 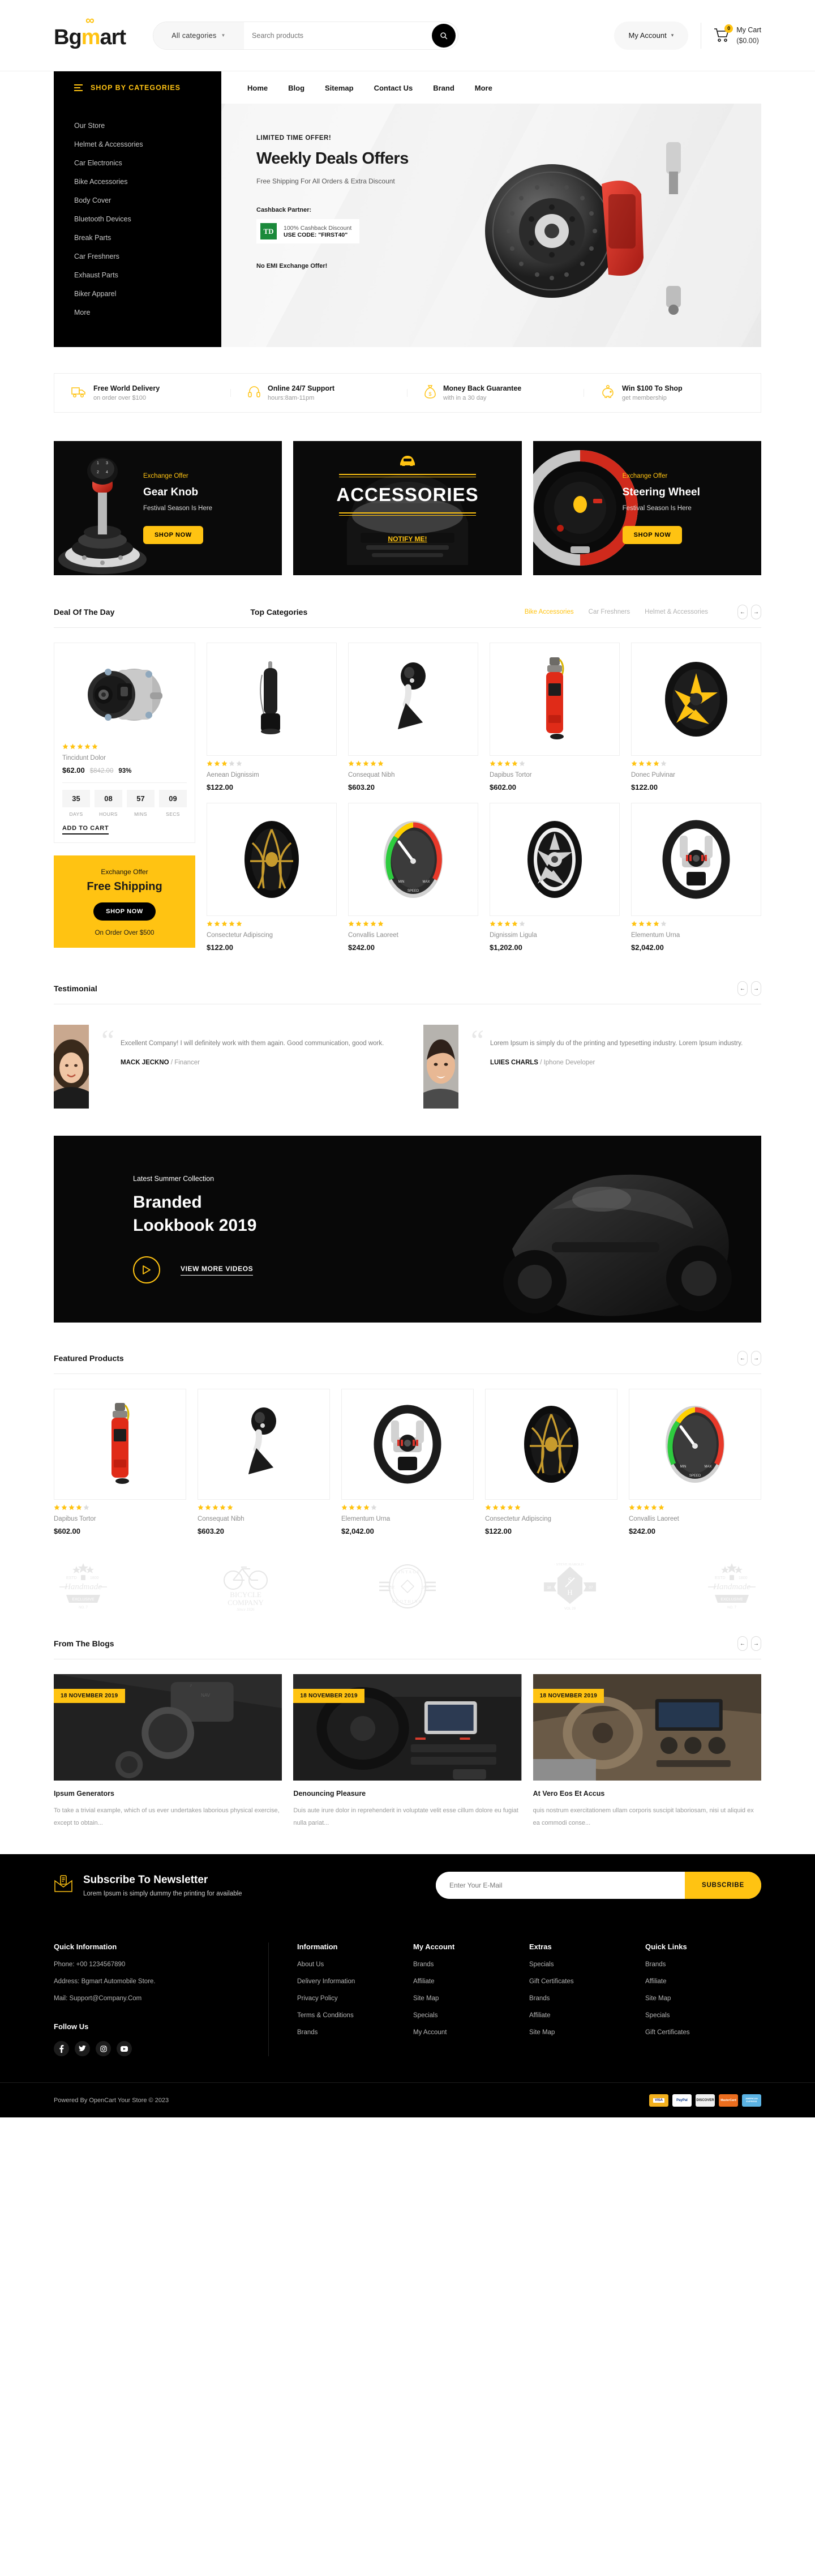 What do you see at coordinates (723, 1885) in the screenshot?
I see `subscribe-button: SUBSCRIBE` at bounding box center [723, 1885].